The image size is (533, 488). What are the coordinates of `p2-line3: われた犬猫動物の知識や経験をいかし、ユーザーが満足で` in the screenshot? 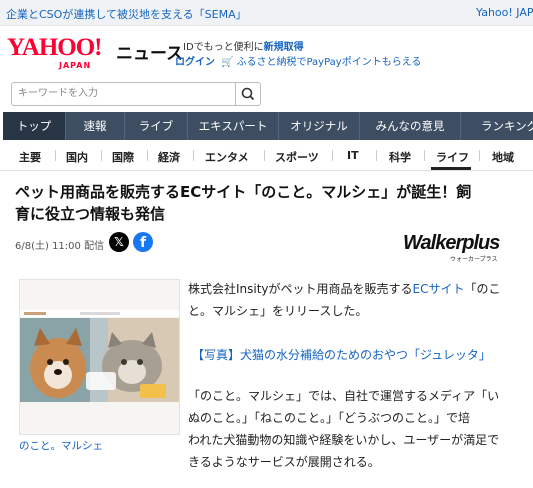 It's located at (344, 440).